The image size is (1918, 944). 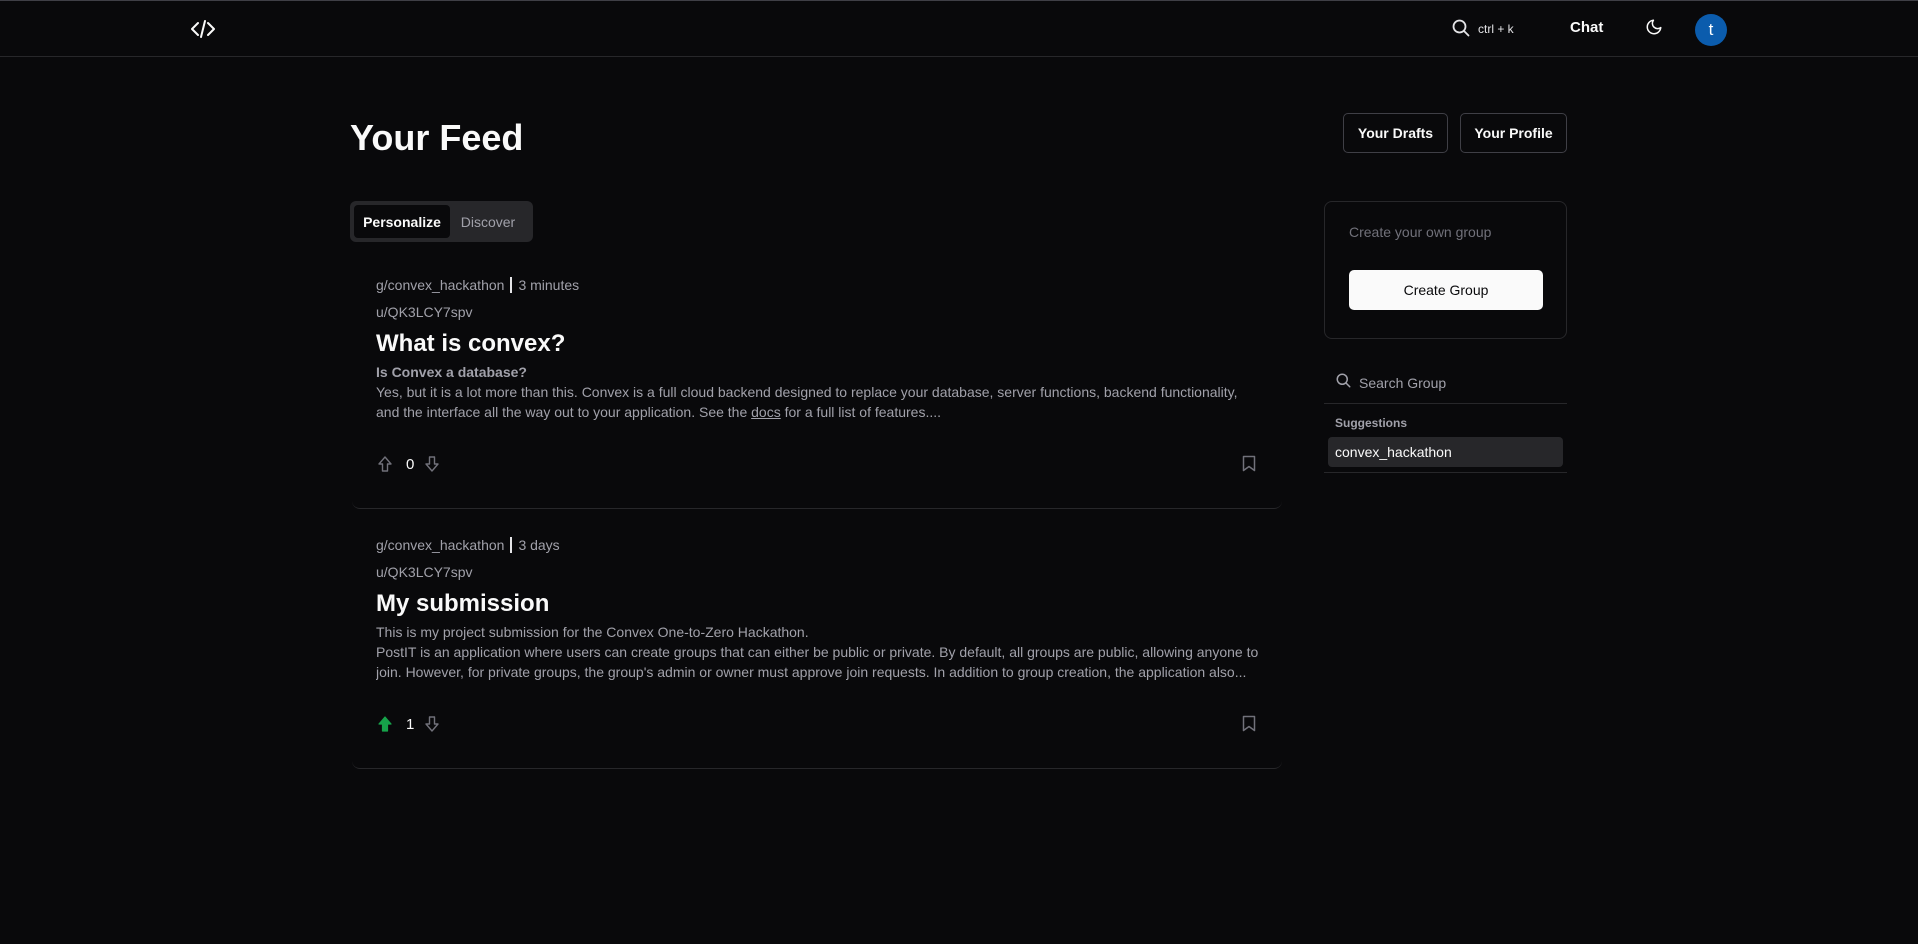 I want to click on feed-tabs: Personalize Discover, so click(x=441, y=221).